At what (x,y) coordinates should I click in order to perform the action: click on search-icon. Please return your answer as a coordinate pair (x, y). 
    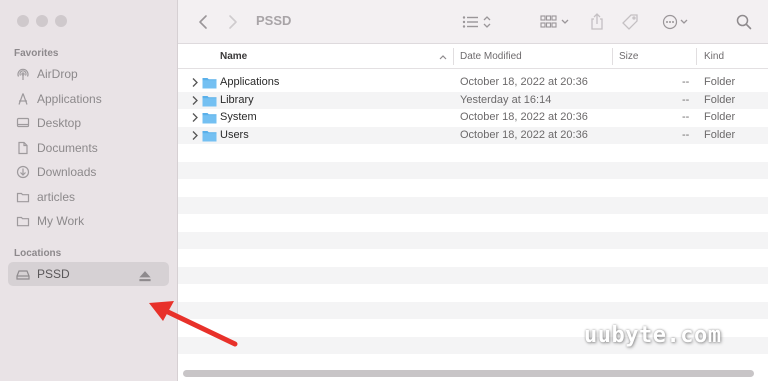
    Looking at the image, I should click on (744, 22).